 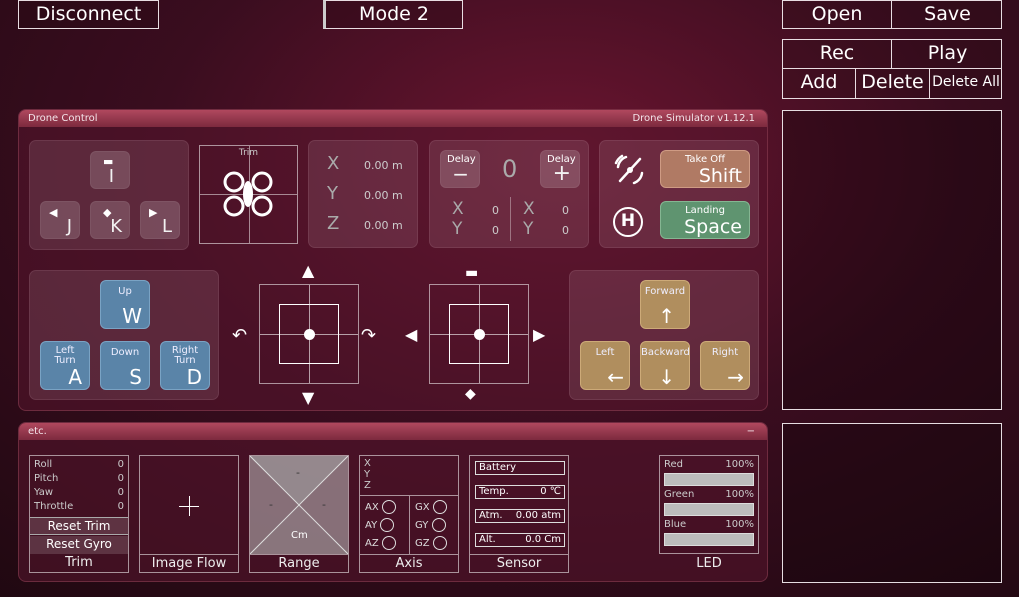 What do you see at coordinates (519, 563) in the screenshot?
I see `sensor-label: Sensor` at bounding box center [519, 563].